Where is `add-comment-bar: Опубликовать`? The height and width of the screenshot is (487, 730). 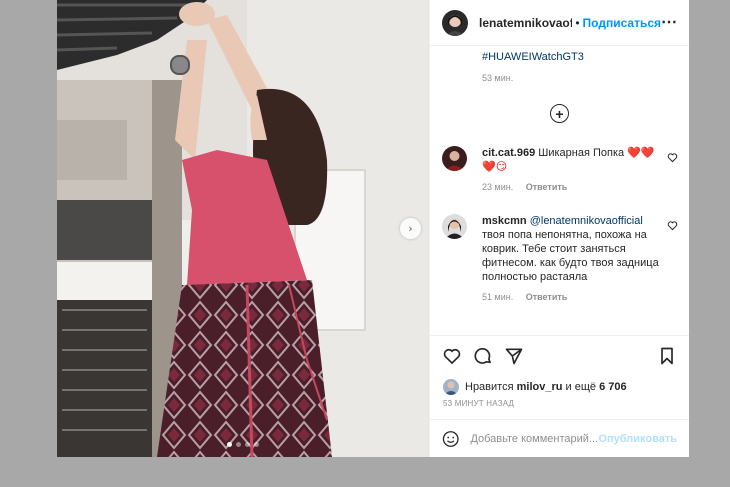 add-comment-bar: Опубликовать is located at coordinates (559, 438).